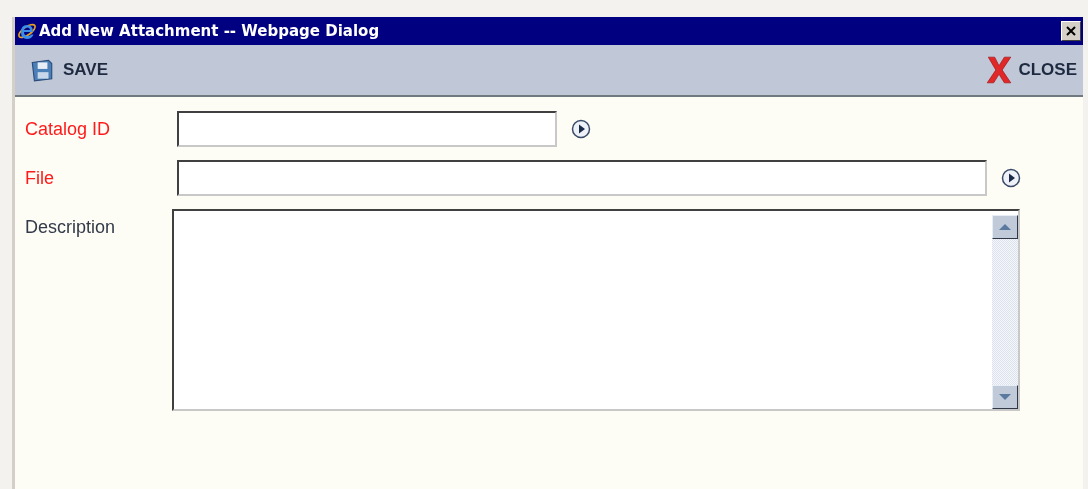 The width and height of the screenshot is (1088, 489). I want to click on field-label: File, so click(40, 178).